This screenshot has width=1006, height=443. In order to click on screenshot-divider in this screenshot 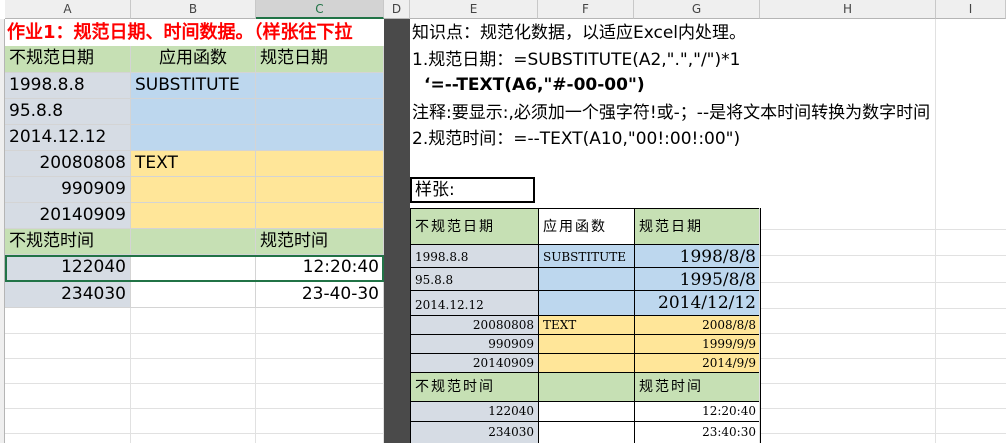, I will do `click(397, 231)`.